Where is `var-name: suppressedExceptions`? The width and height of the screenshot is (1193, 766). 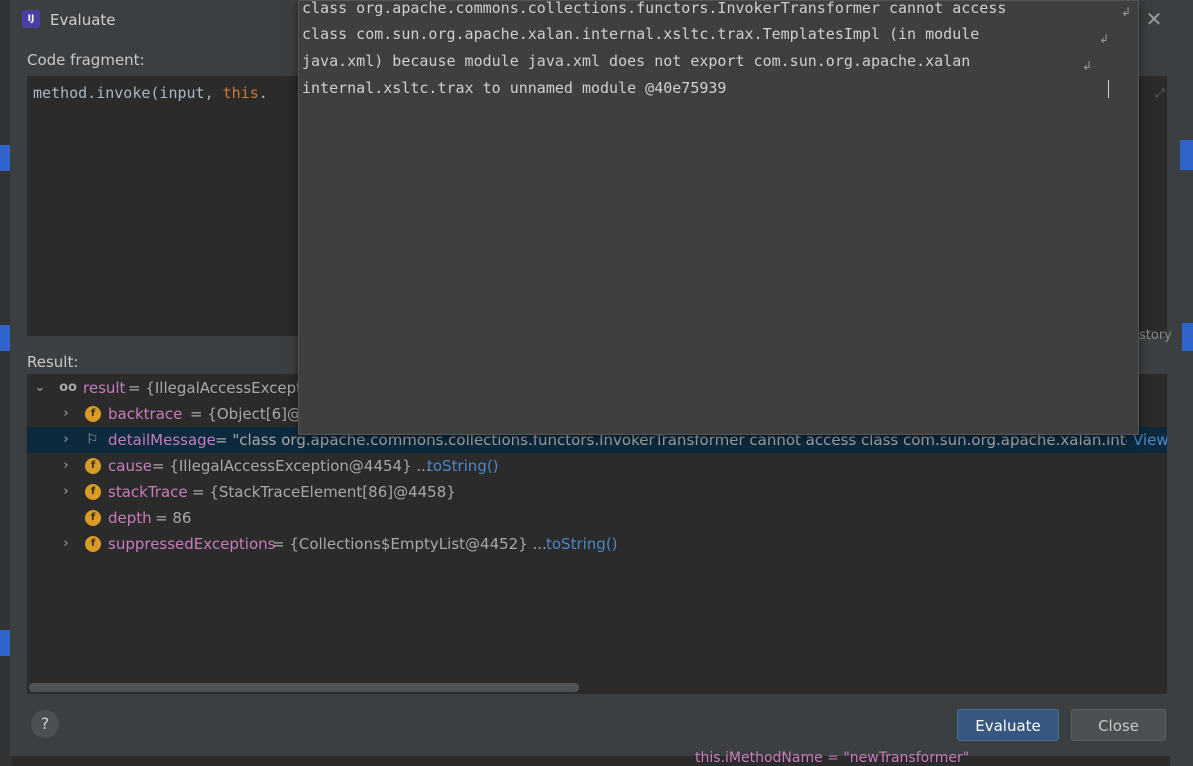
var-name: suppressedExceptions is located at coordinates (192, 544).